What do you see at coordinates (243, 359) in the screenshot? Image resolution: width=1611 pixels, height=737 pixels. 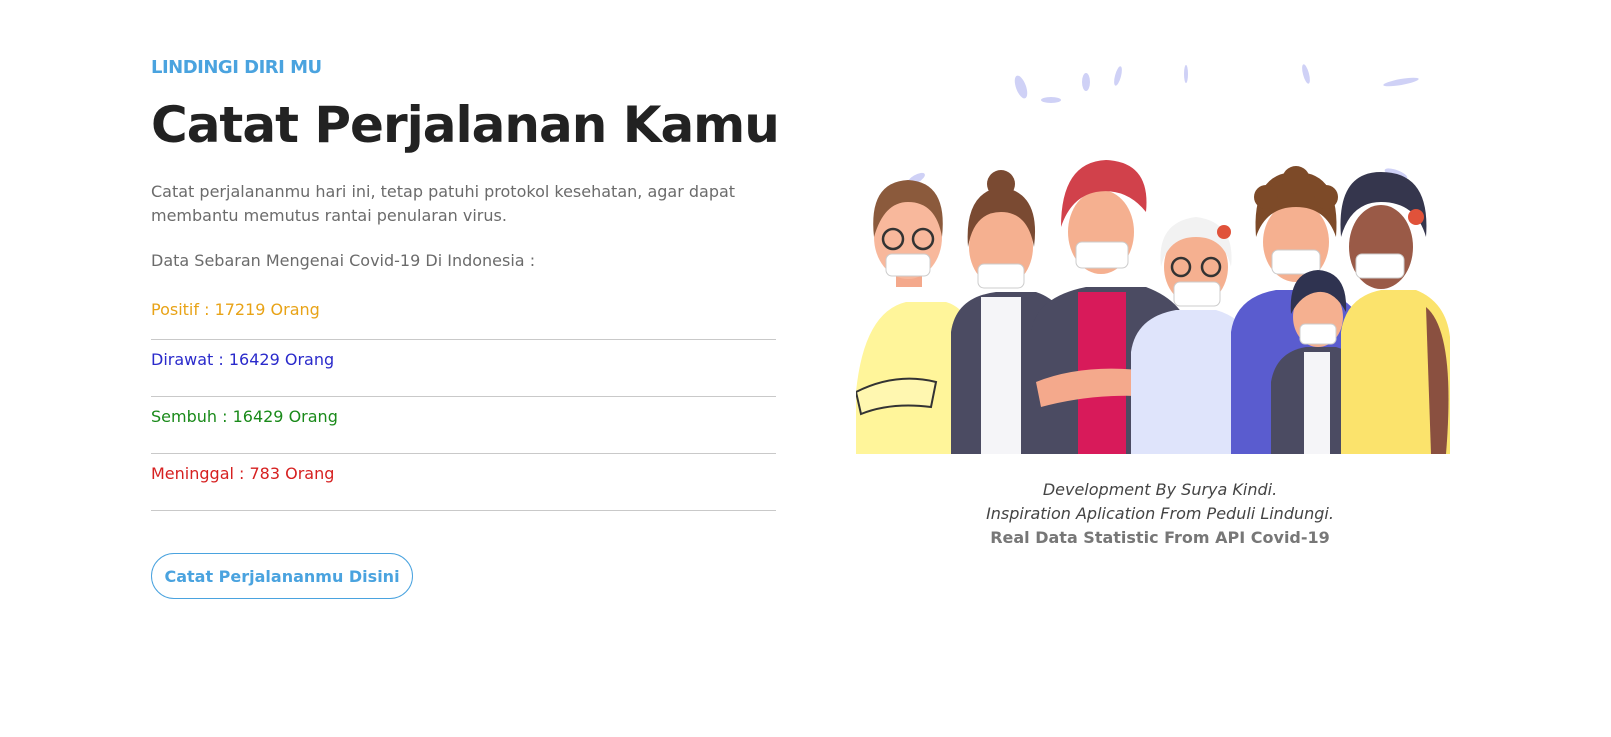 I see `stat-label: Dirawat : 16429 Orang` at bounding box center [243, 359].